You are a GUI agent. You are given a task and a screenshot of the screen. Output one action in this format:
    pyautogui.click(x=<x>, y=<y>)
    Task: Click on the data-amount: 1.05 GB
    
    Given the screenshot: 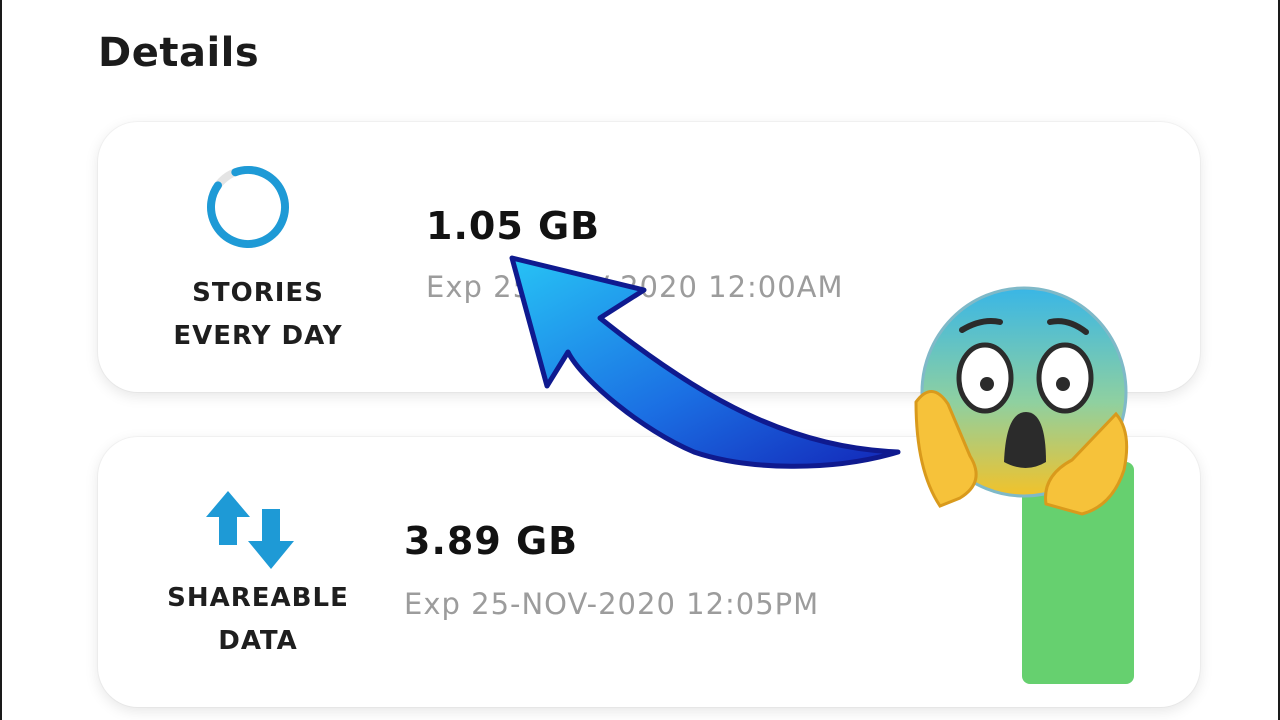 What is the action you would take?
    pyautogui.click(x=513, y=226)
    